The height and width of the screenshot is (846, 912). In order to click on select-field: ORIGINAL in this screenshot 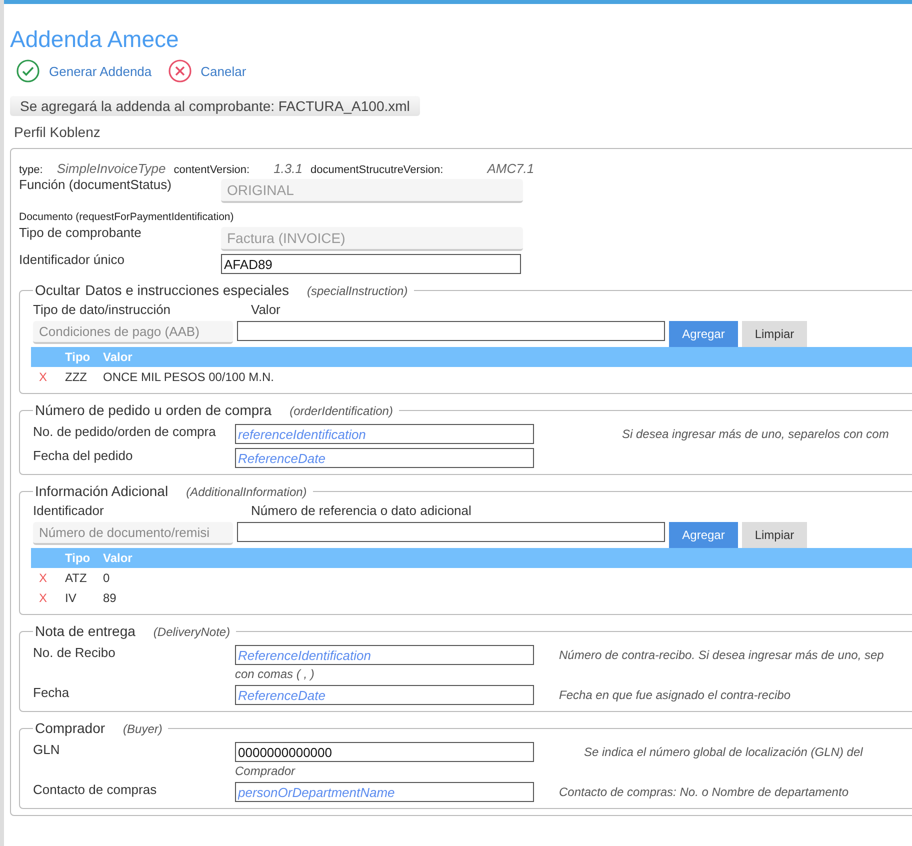, I will do `click(372, 191)`.